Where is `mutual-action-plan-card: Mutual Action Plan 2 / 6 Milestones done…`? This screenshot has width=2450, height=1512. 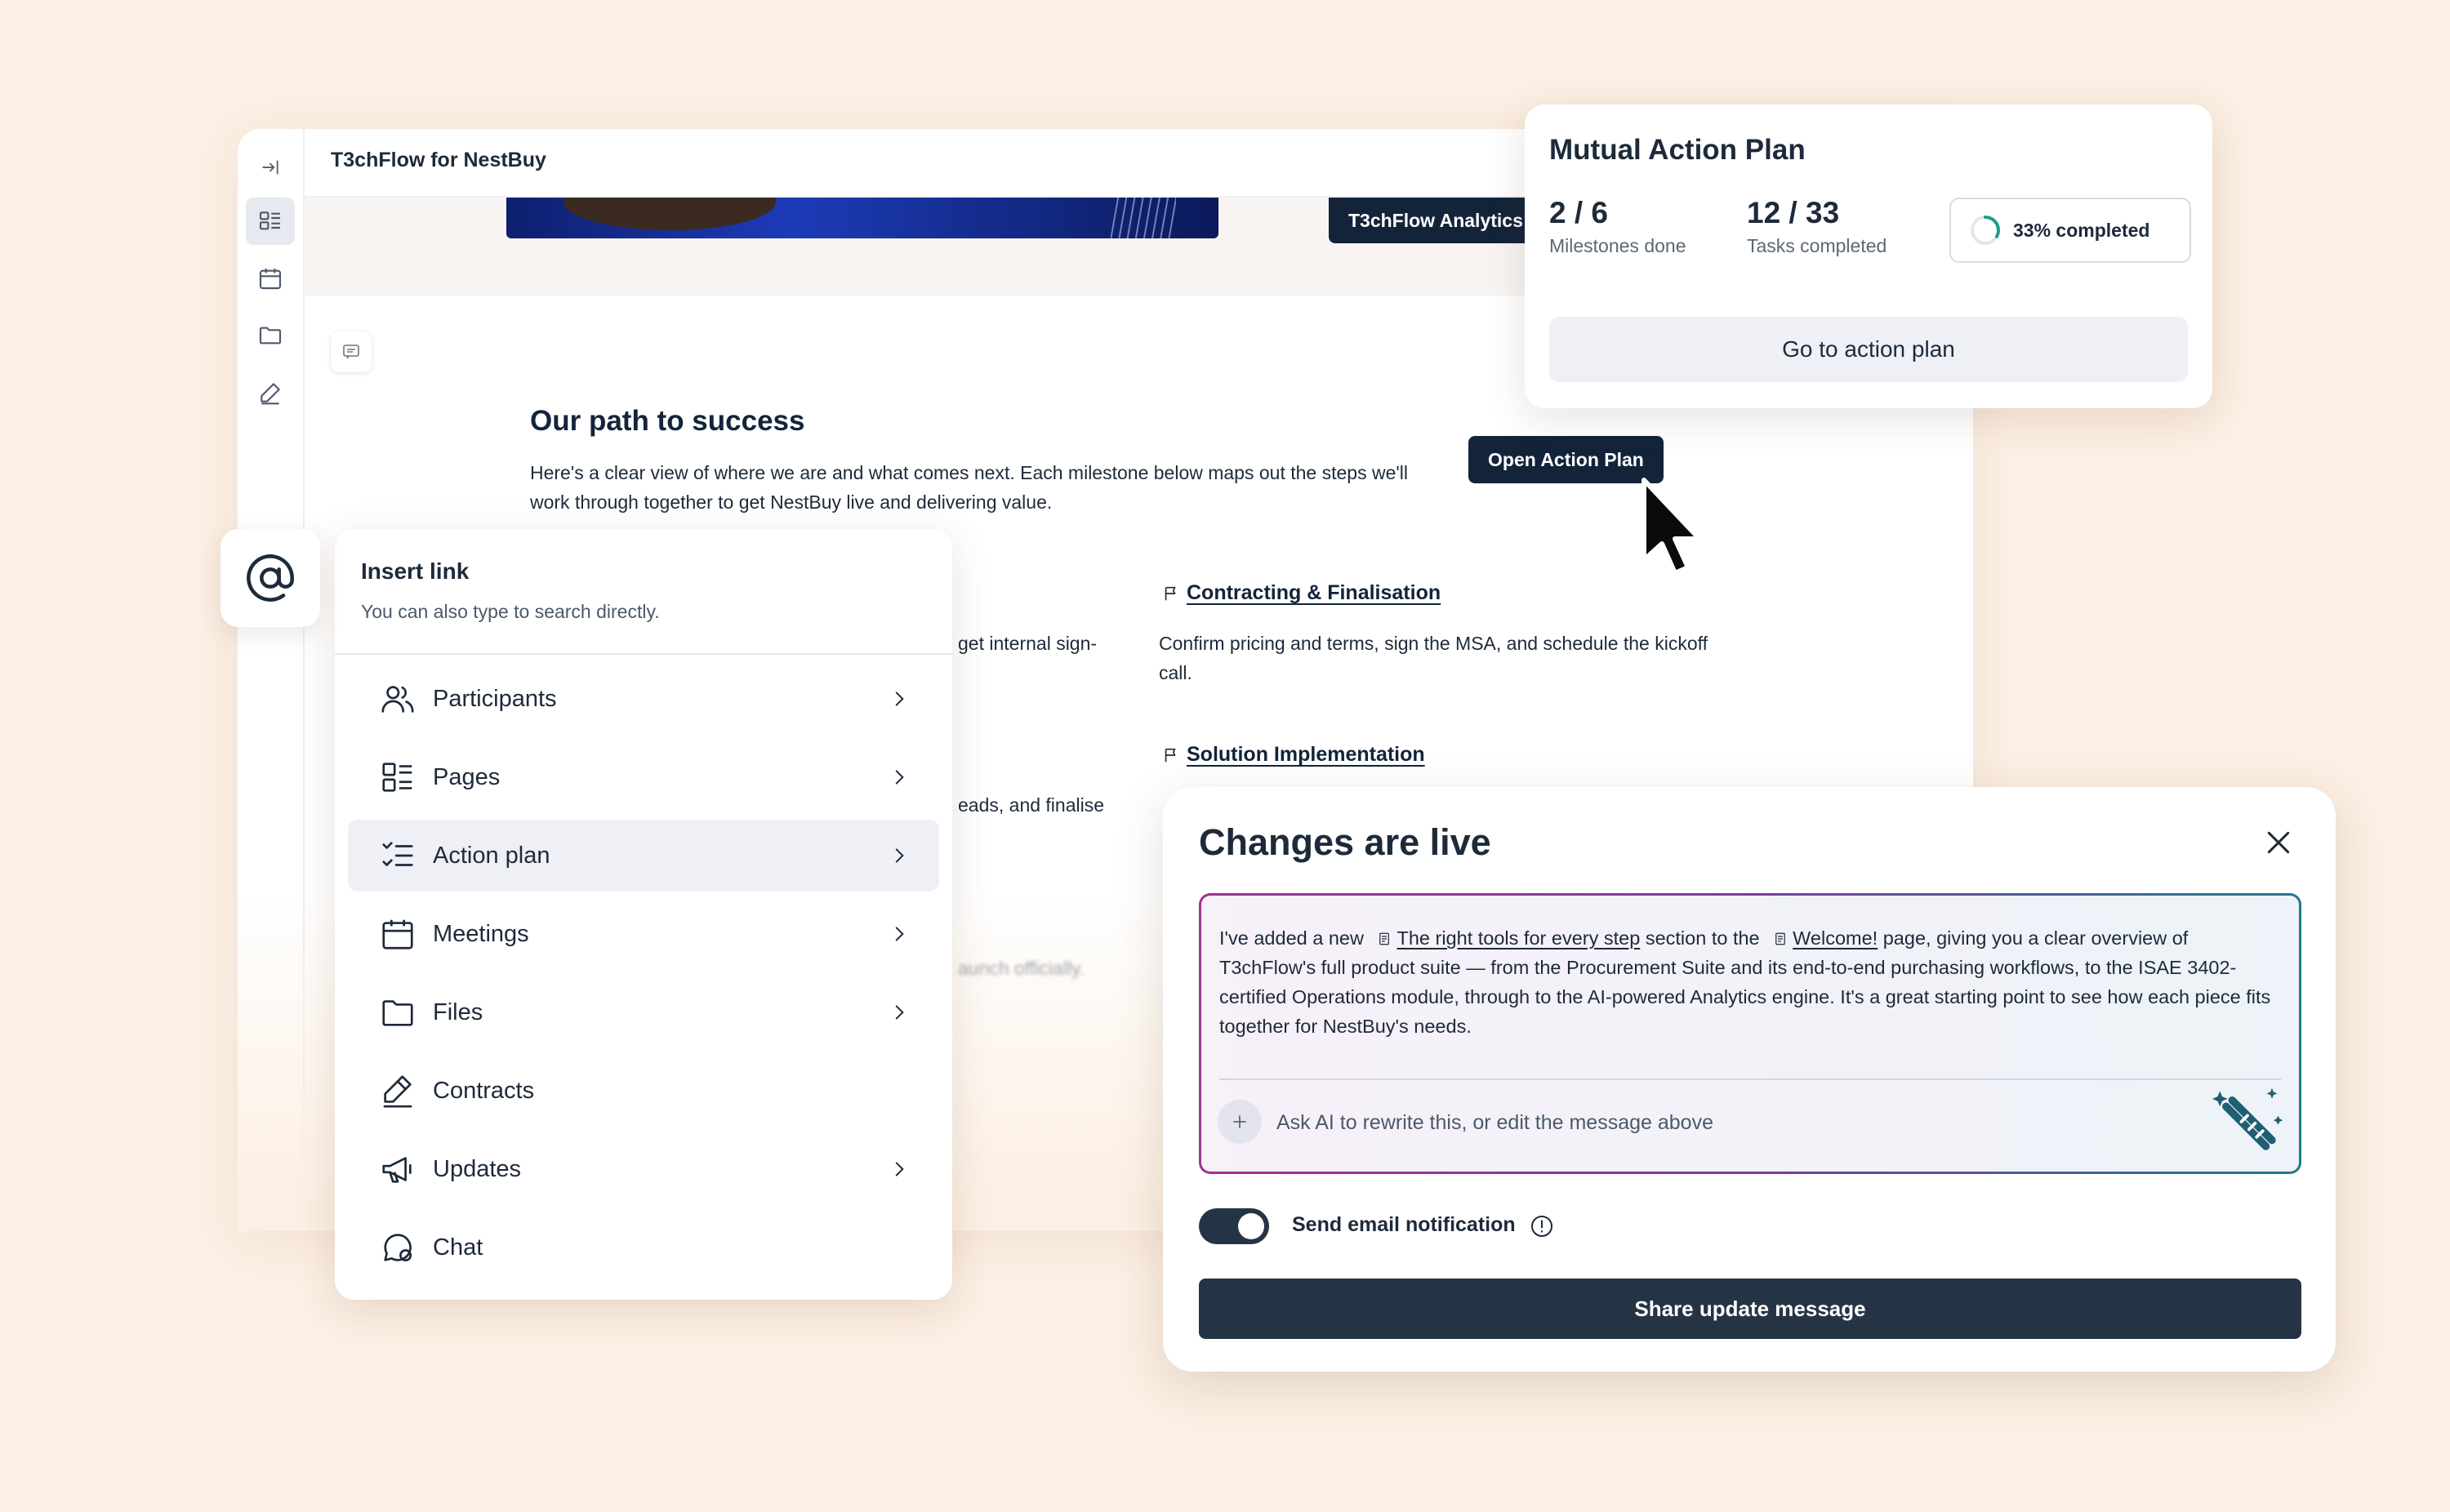
mutual-action-plan-card: Mutual Action Plan 2 / 6 Milestones done… is located at coordinates (1868, 256).